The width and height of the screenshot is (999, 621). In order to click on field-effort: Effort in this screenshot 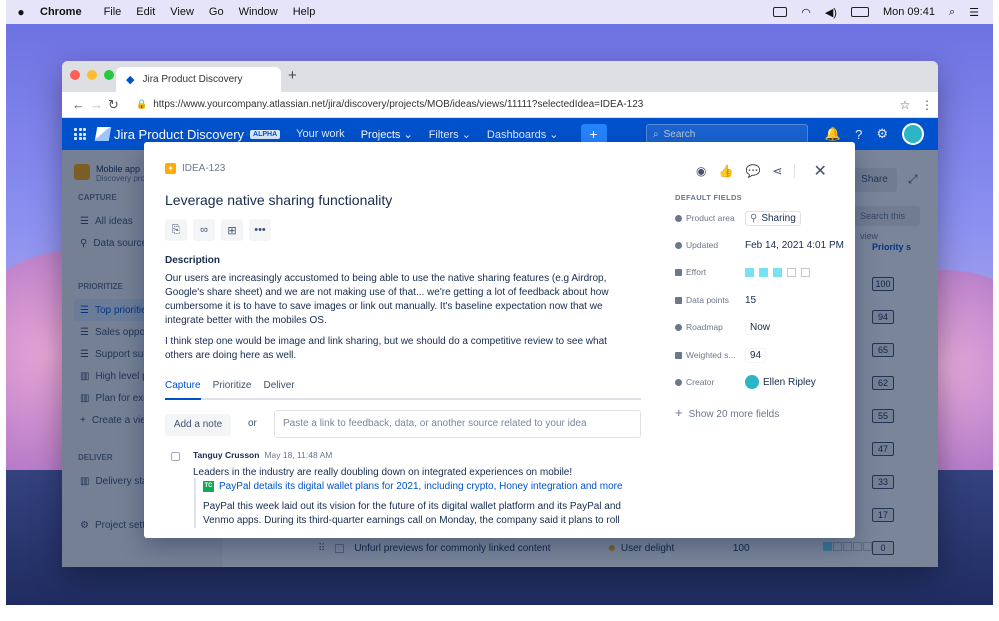, I will do `click(760, 272)`.